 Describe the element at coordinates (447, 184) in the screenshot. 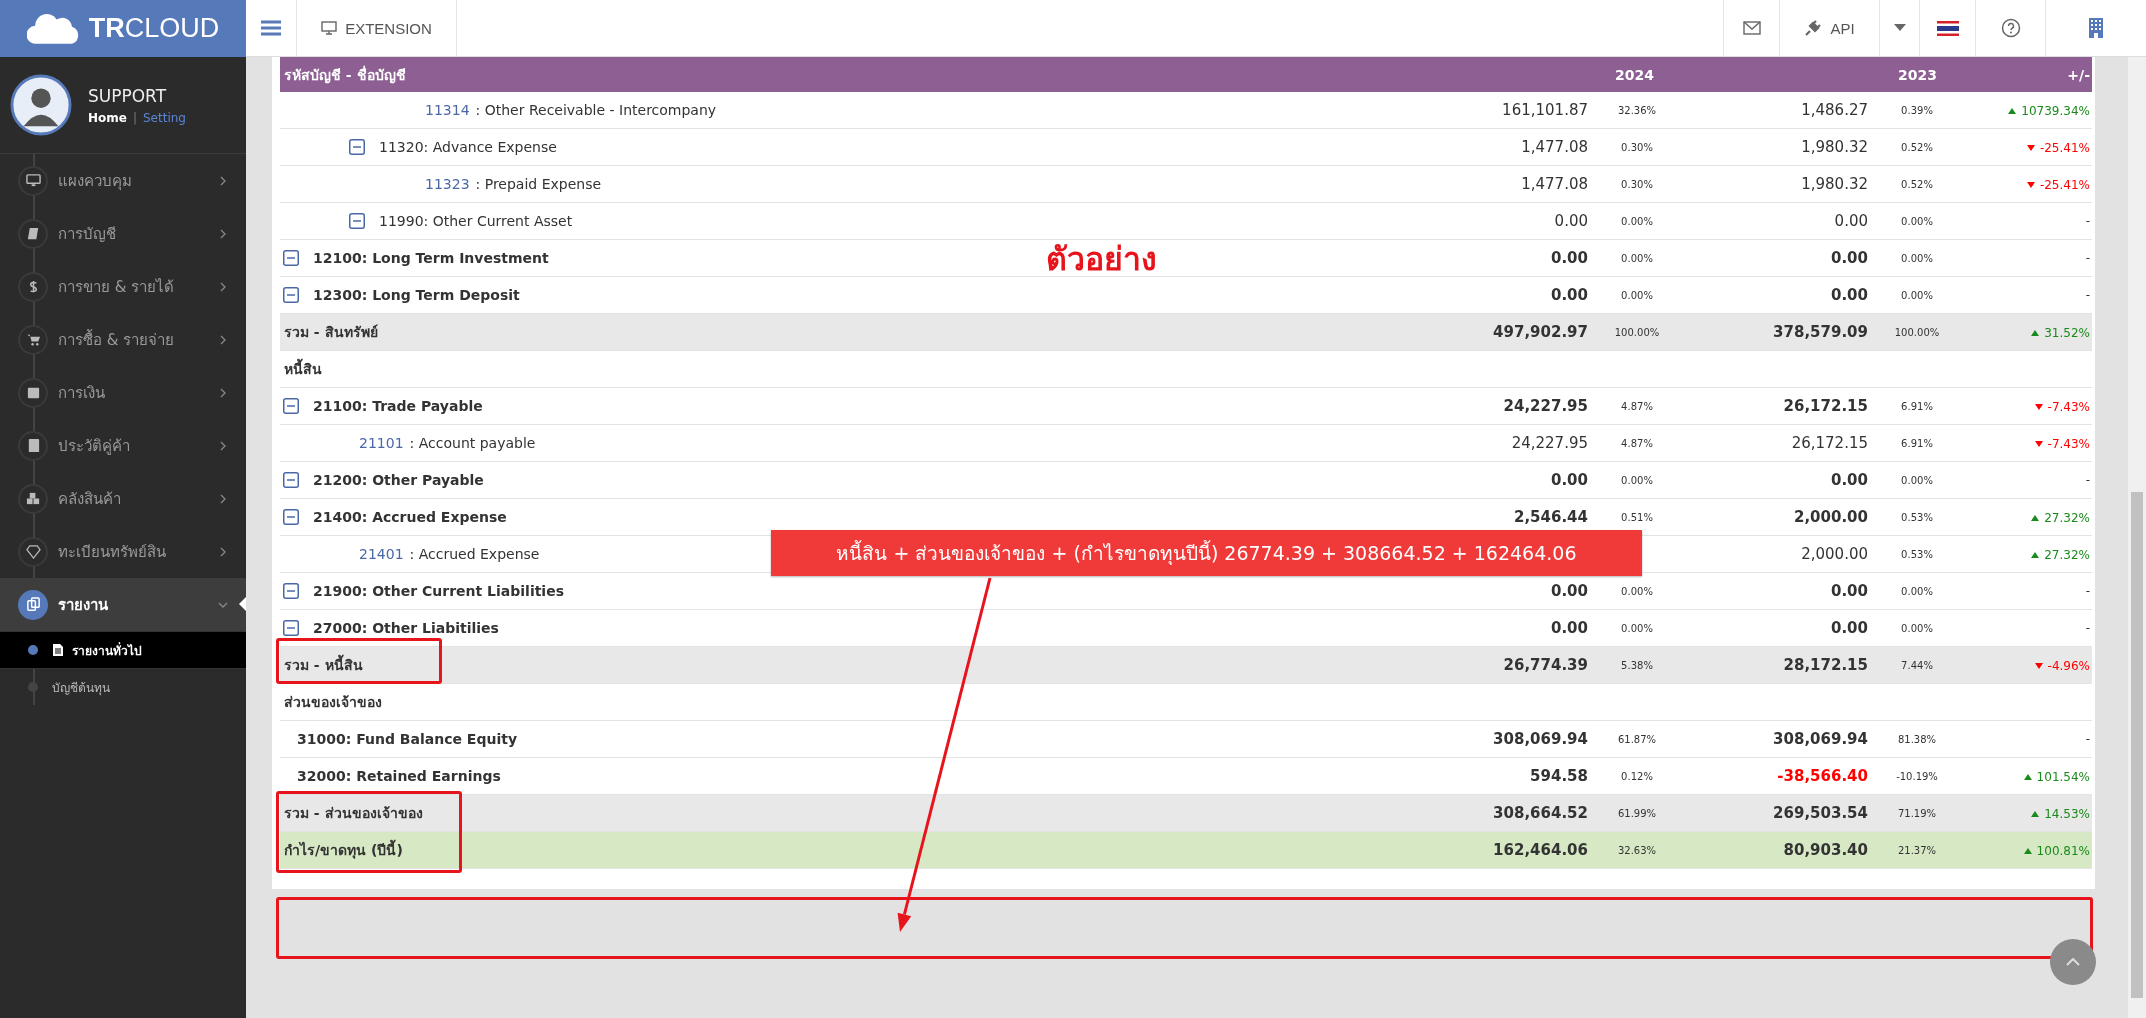

I see `account-code-link: 11323` at that location.